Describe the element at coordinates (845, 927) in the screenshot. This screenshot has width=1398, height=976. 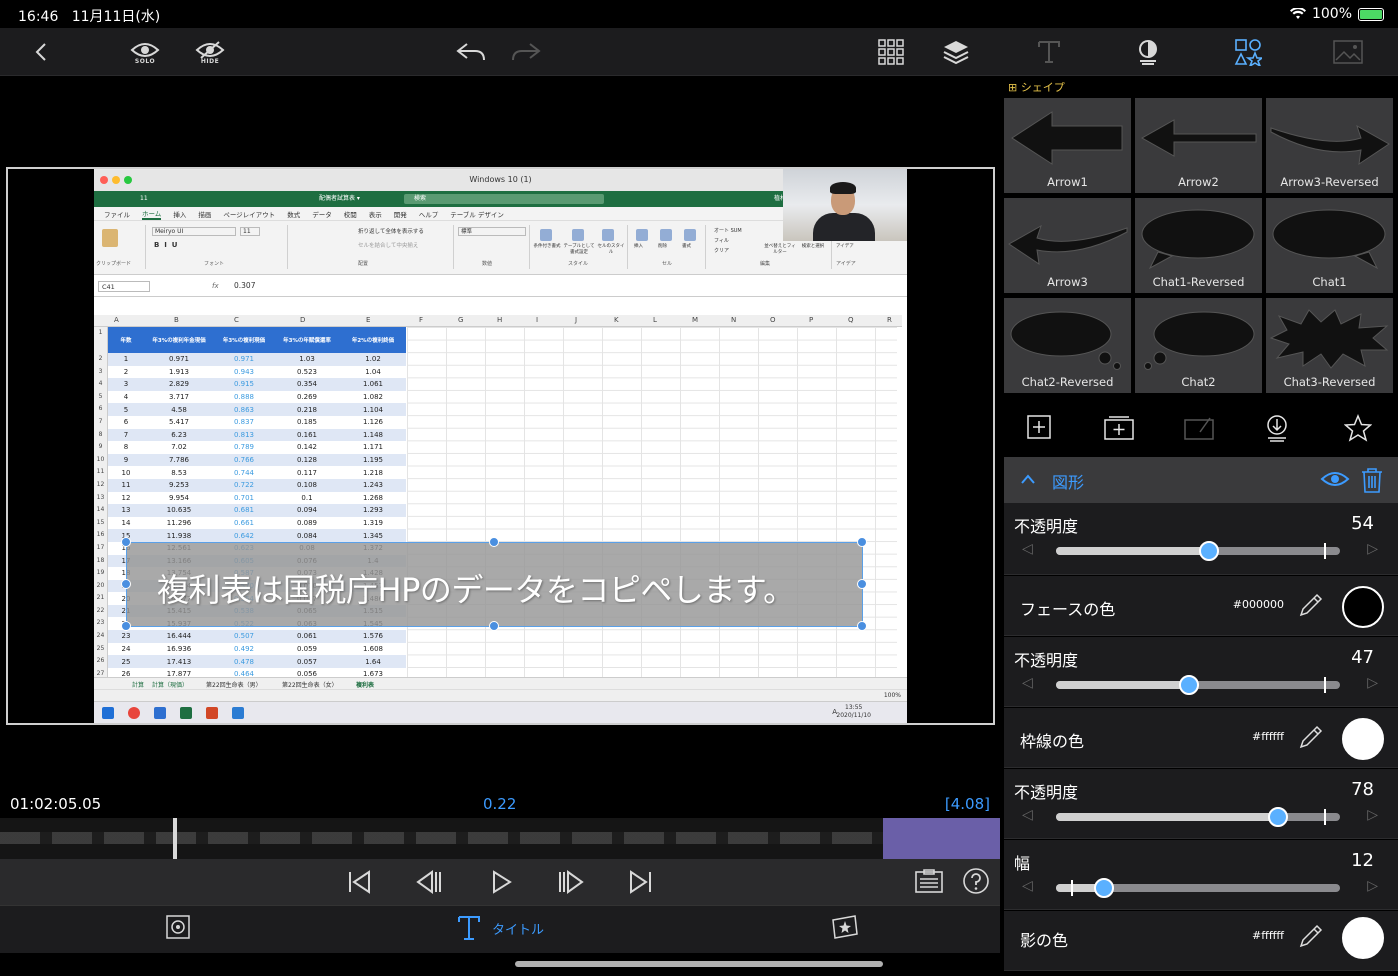
I see `tab-effects` at that location.